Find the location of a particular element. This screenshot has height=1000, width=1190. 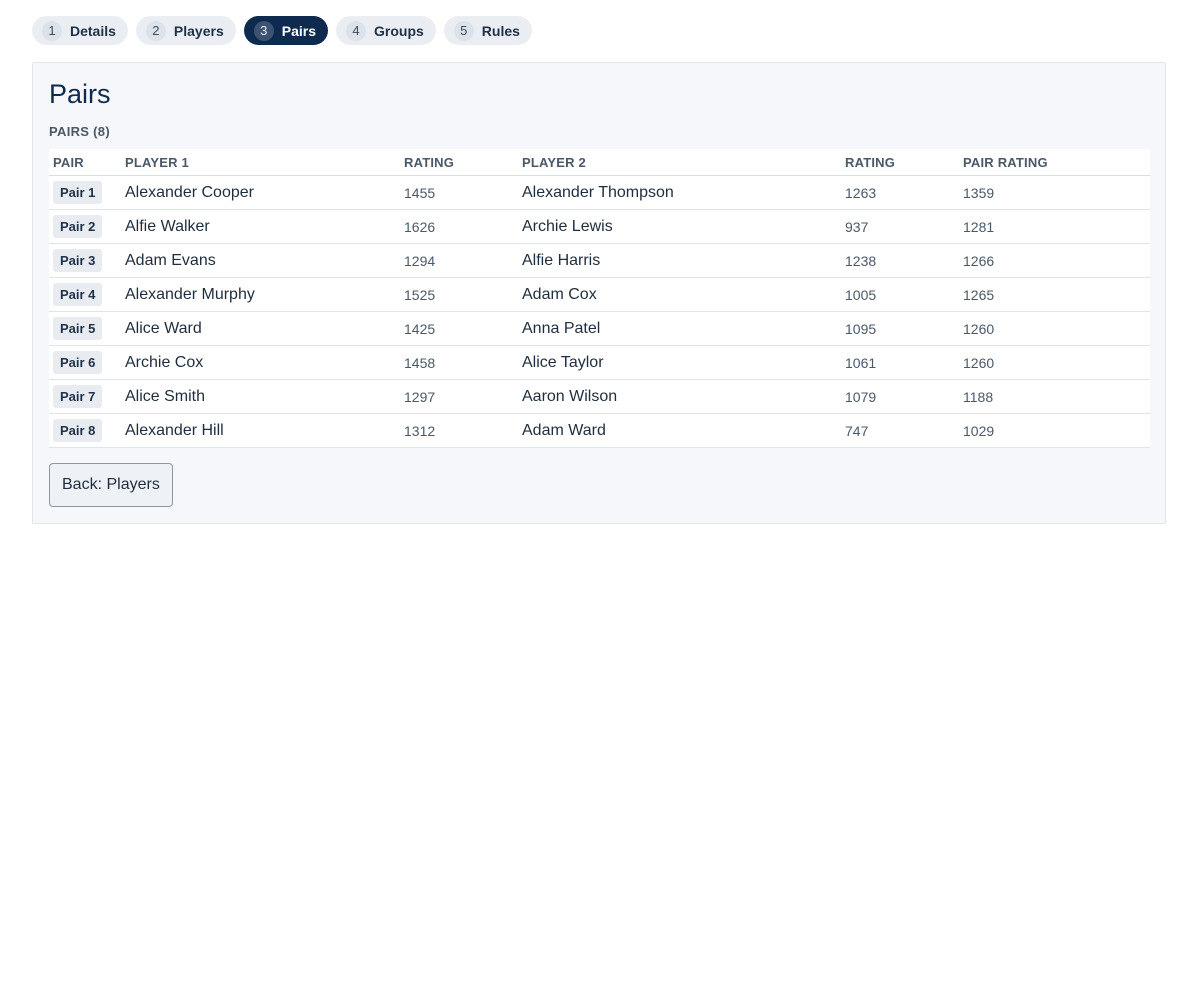

page-title: Pairs is located at coordinates (80, 94).